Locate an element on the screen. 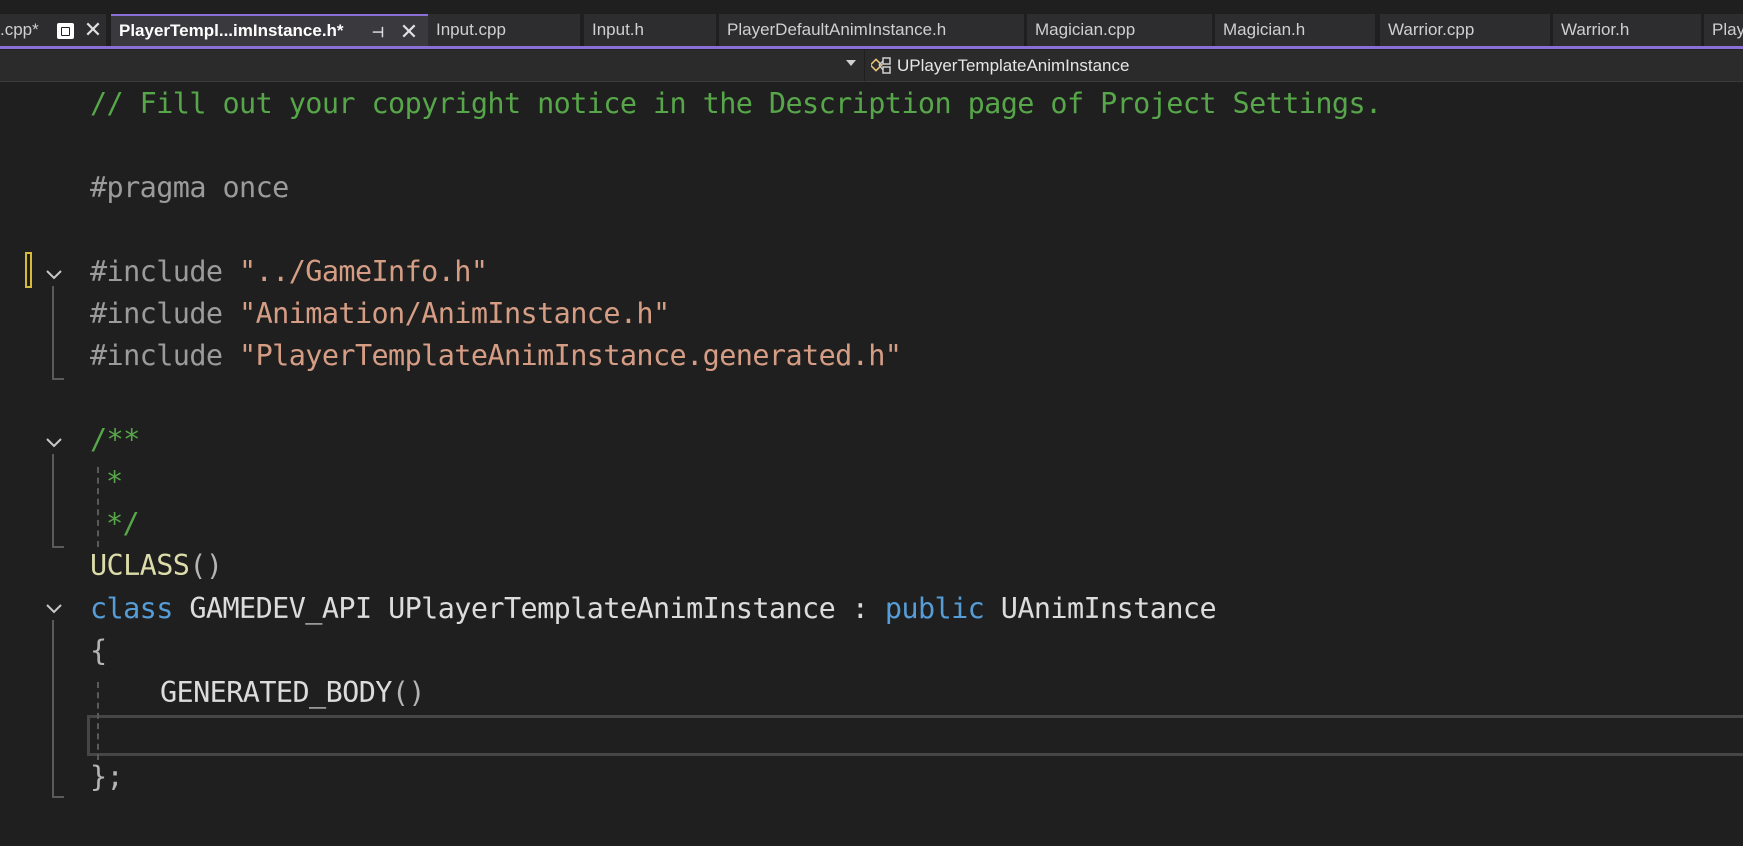  pin-icon is located at coordinates (65, 31).